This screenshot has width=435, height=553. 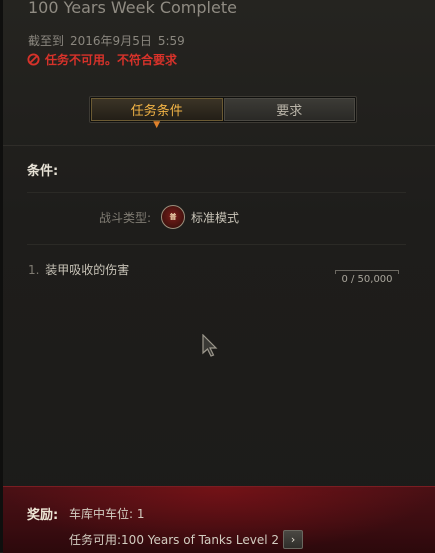 What do you see at coordinates (171, 41) in the screenshot?
I see `deadline-time: 5:59` at bounding box center [171, 41].